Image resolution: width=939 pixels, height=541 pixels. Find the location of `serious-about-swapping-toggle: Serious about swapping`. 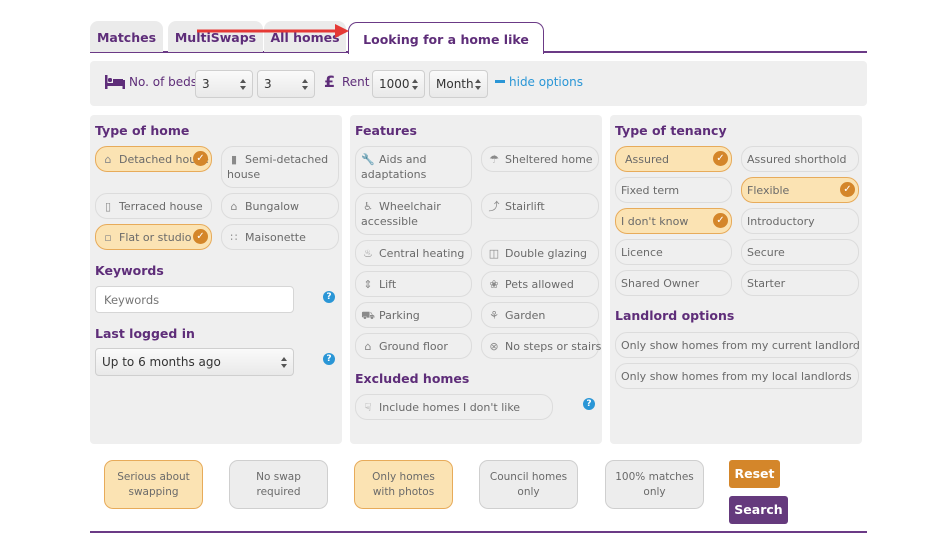

serious-about-swapping-toggle: Serious about swapping is located at coordinates (153, 484).